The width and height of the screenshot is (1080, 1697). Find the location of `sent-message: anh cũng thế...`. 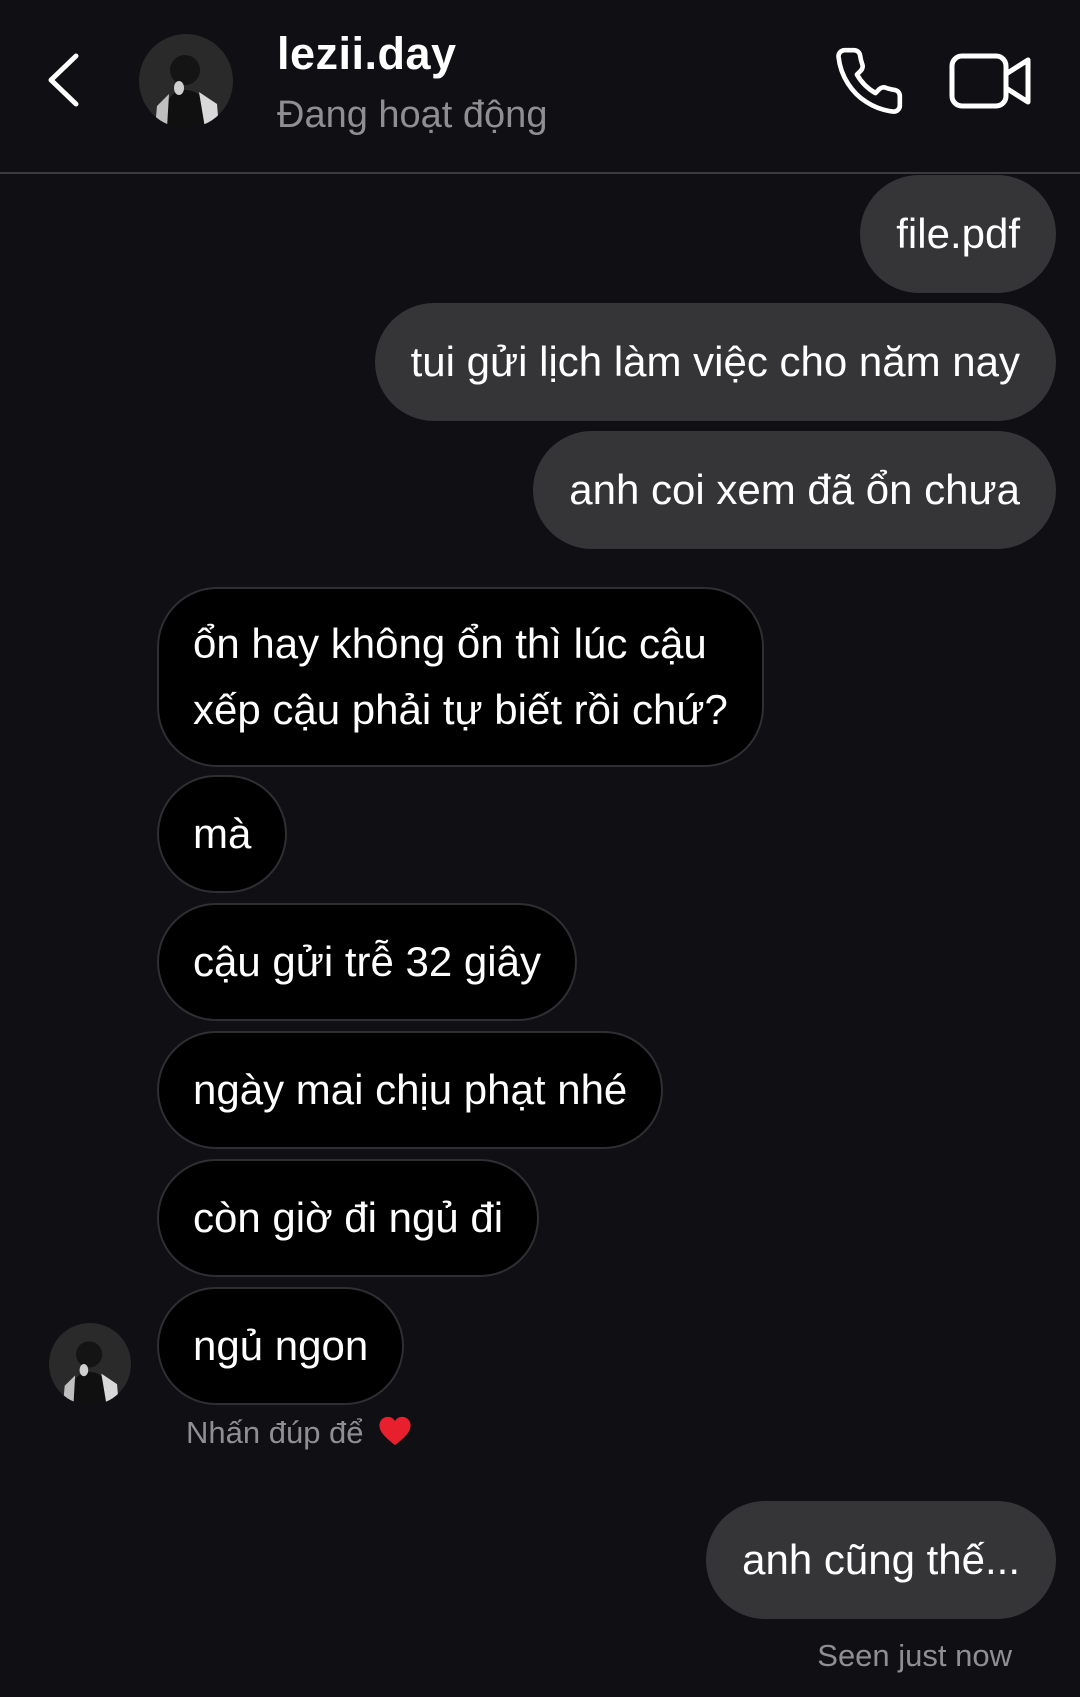

sent-message: anh cũng thế... is located at coordinates (881, 1560).